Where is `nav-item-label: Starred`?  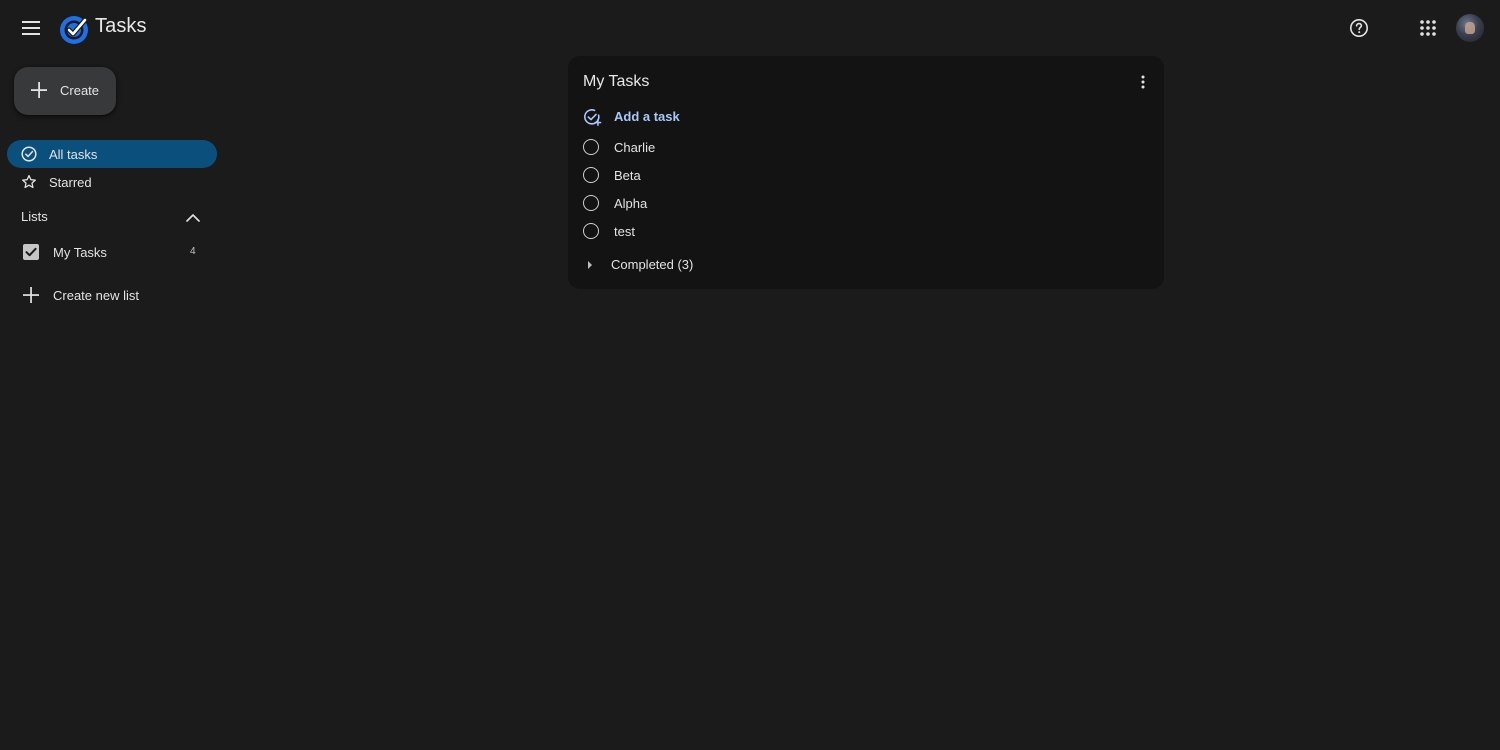 nav-item-label: Starred is located at coordinates (70, 182).